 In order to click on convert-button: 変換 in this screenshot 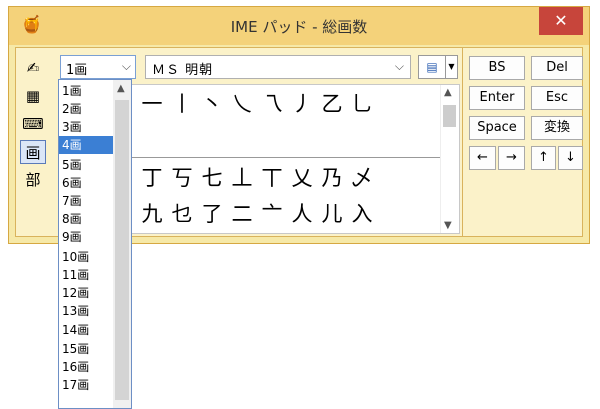, I will do `click(557, 128)`.